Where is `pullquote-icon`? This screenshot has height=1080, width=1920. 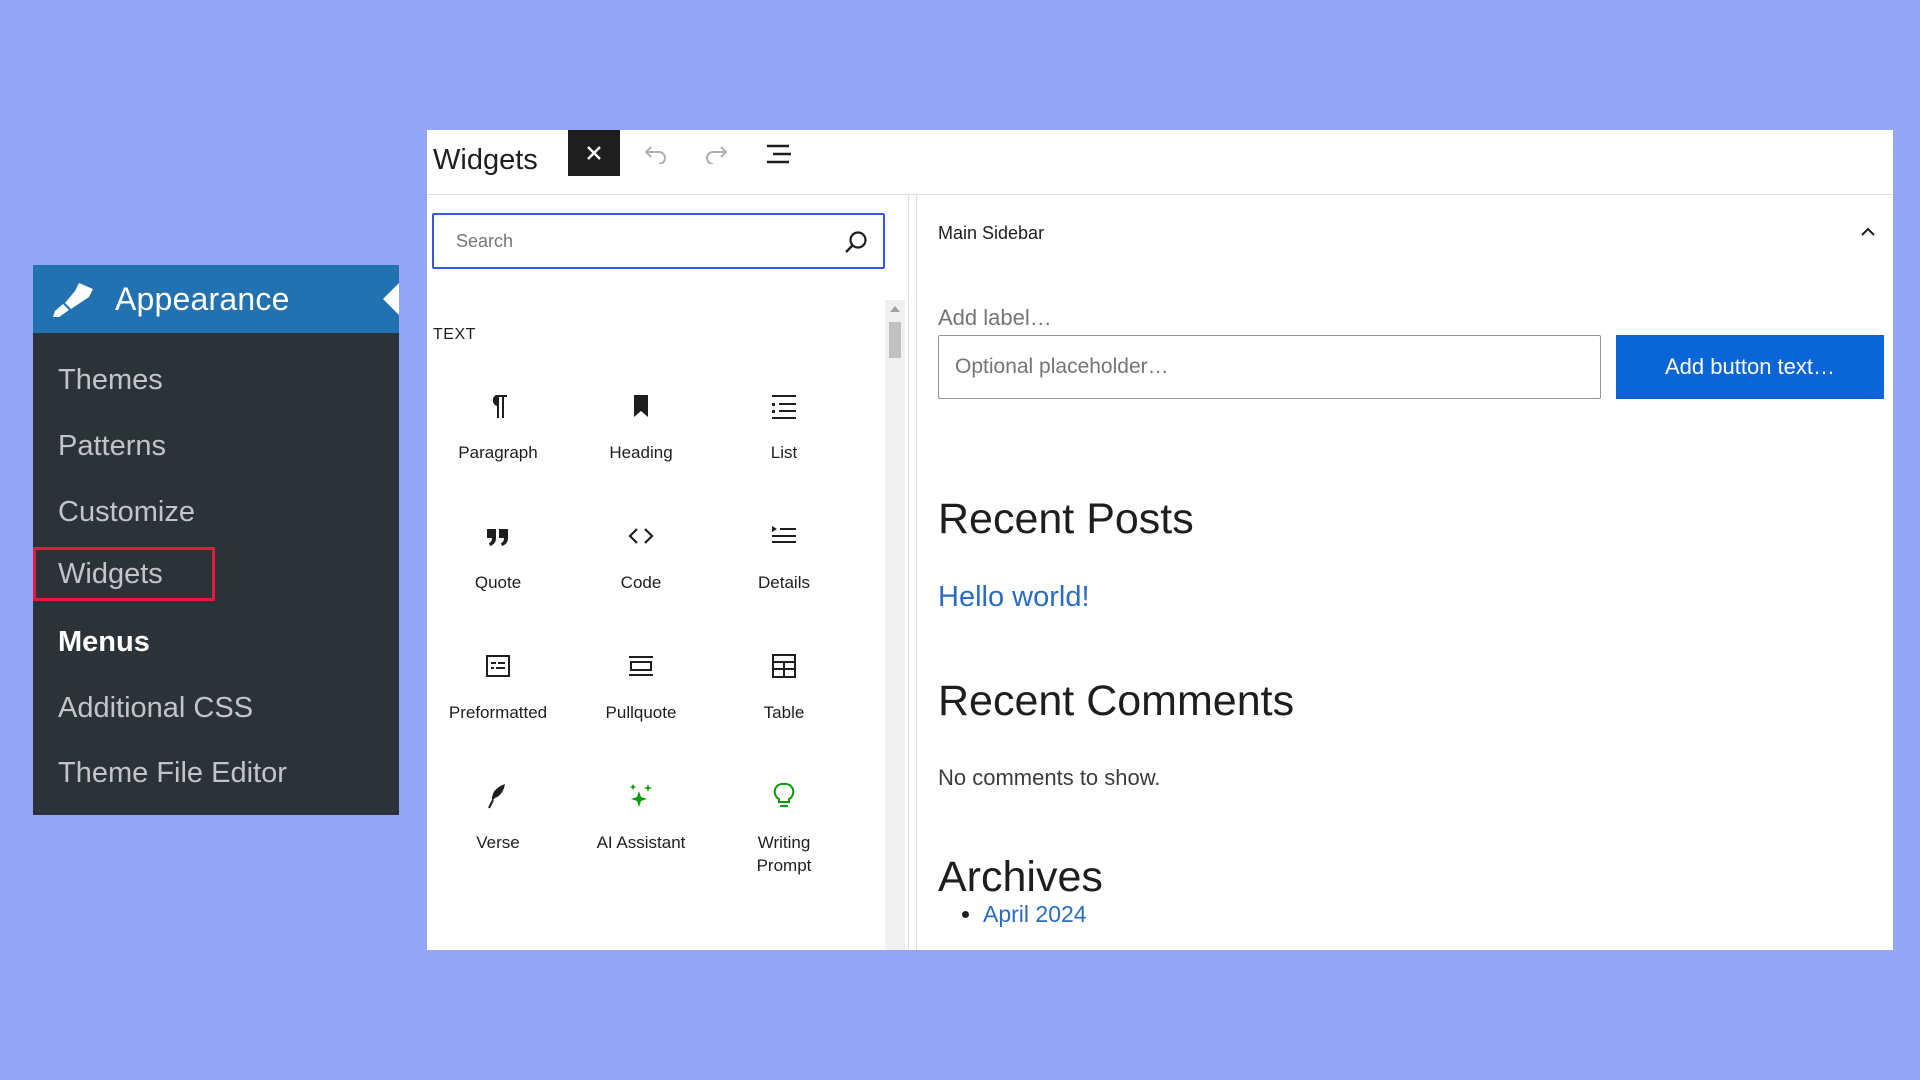 pullquote-icon is located at coordinates (641, 666).